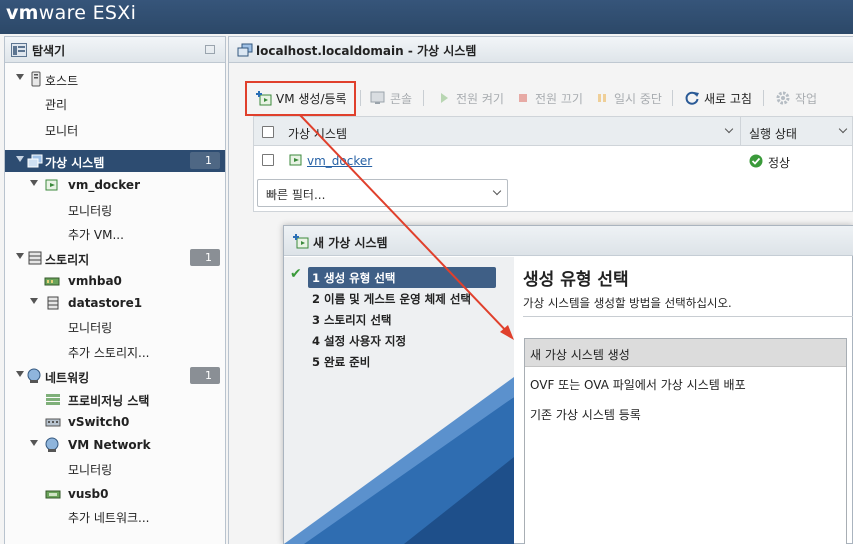 Image resolution: width=853 pixels, height=544 pixels. I want to click on nav-item-vusb0: vusb0, so click(115, 494).